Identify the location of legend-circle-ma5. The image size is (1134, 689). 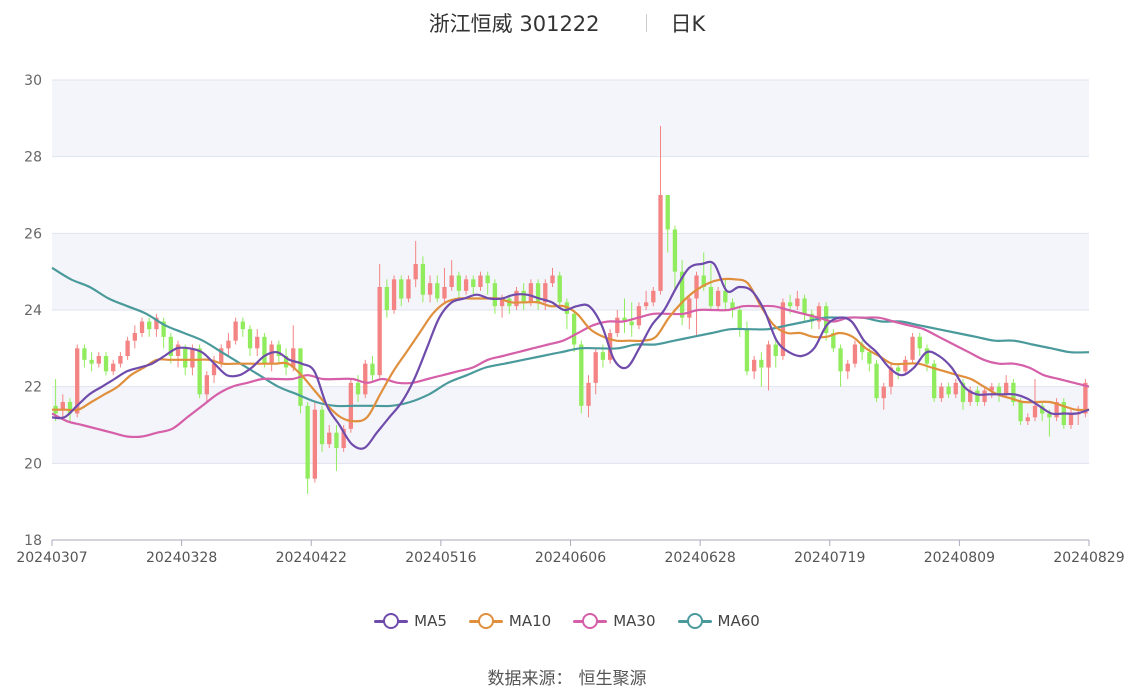
(391, 621).